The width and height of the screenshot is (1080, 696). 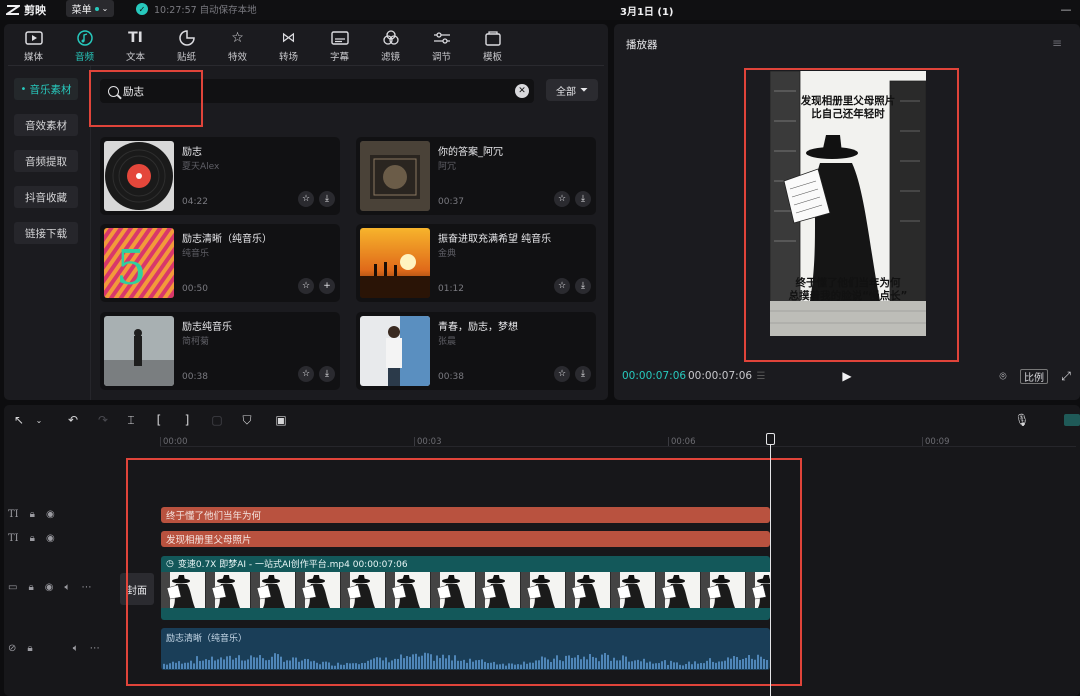 I want to click on tab-filter: 滤镜, so click(x=390, y=46).